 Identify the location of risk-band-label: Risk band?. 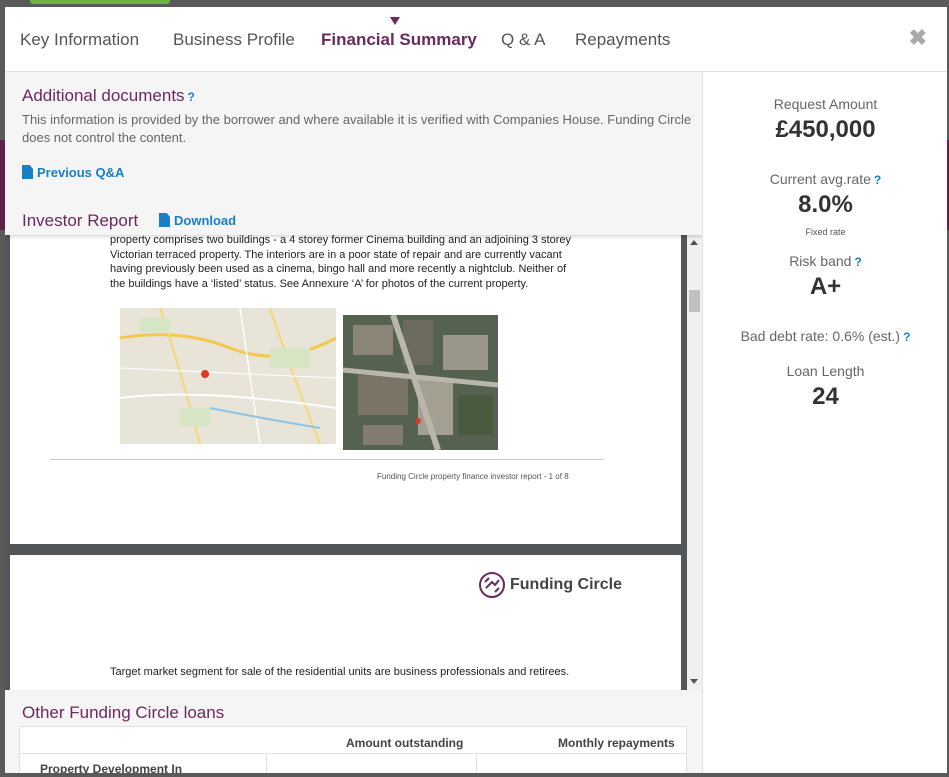
(825, 261).